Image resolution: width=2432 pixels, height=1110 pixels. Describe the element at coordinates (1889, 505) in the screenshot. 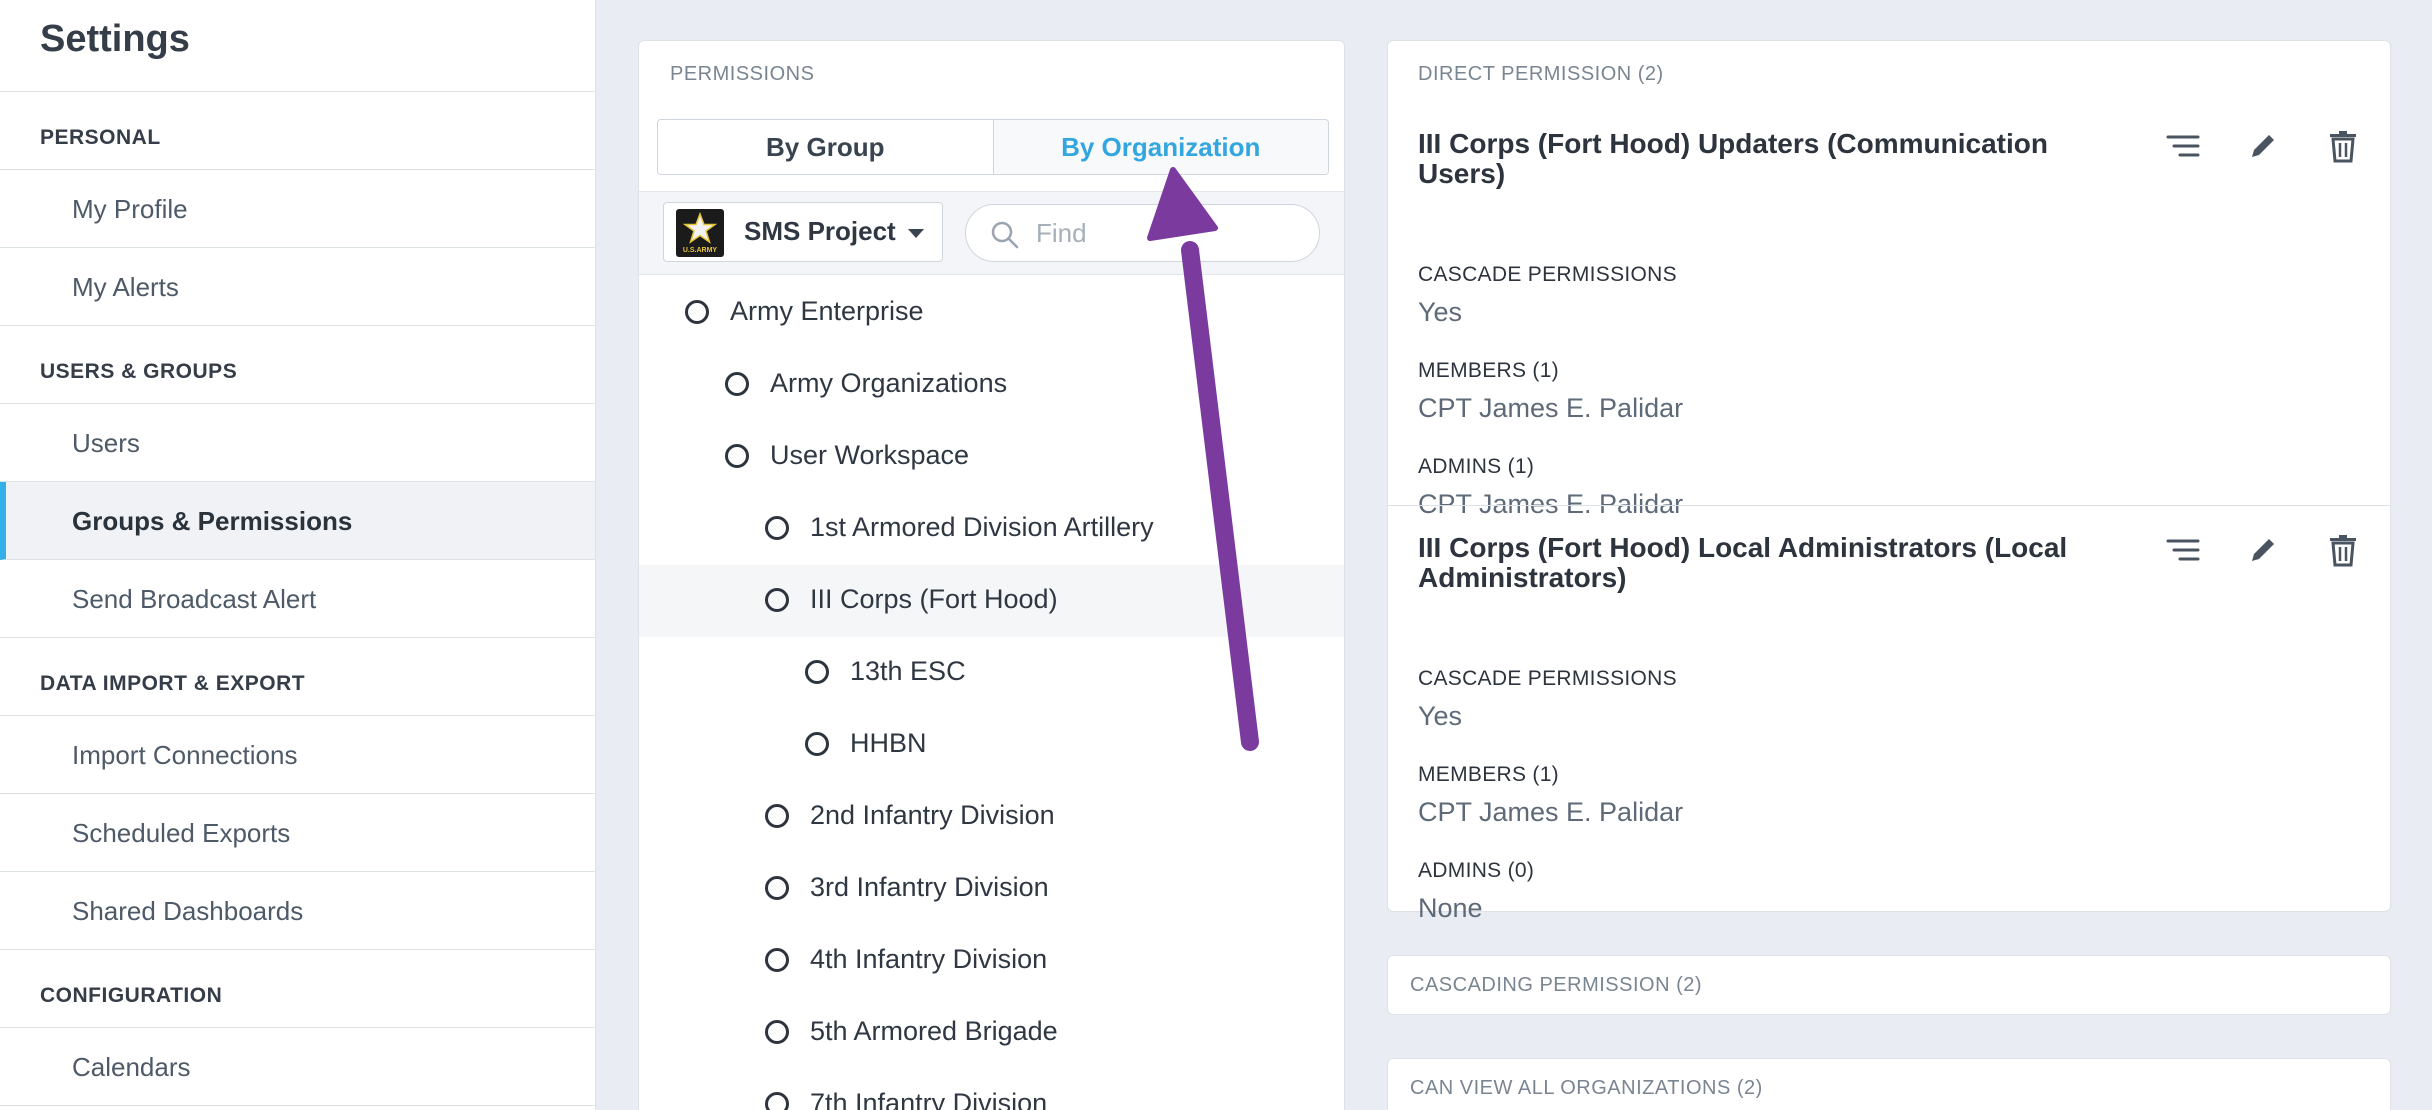

I see `divider` at that location.